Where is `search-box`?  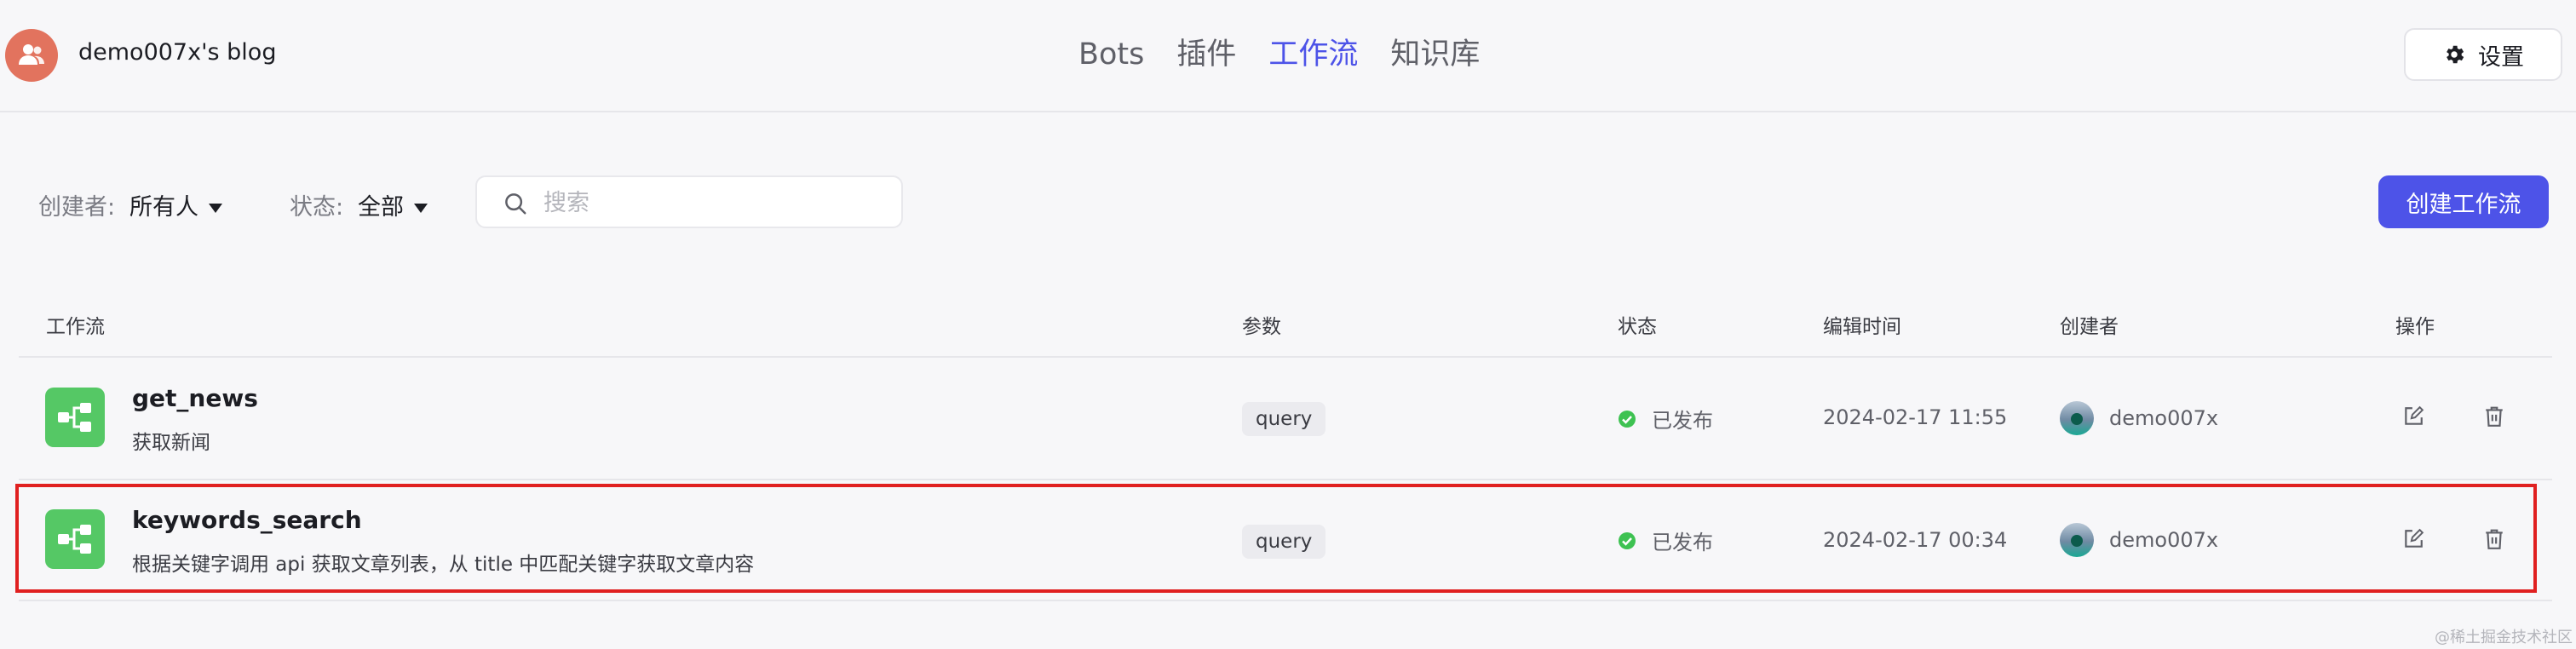
search-box is located at coordinates (689, 201).